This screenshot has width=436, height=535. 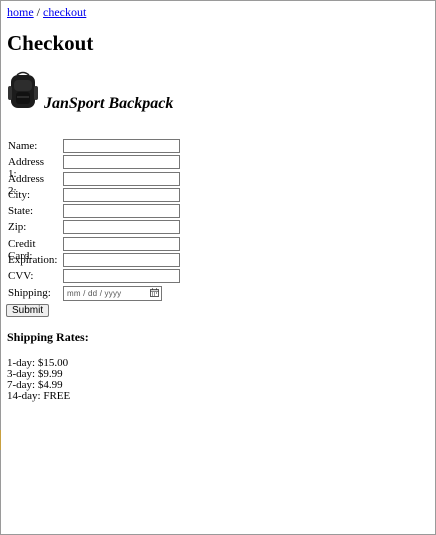 What do you see at coordinates (121, 227) in the screenshot?
I see `zip-input` at bounding box center [121, 227].